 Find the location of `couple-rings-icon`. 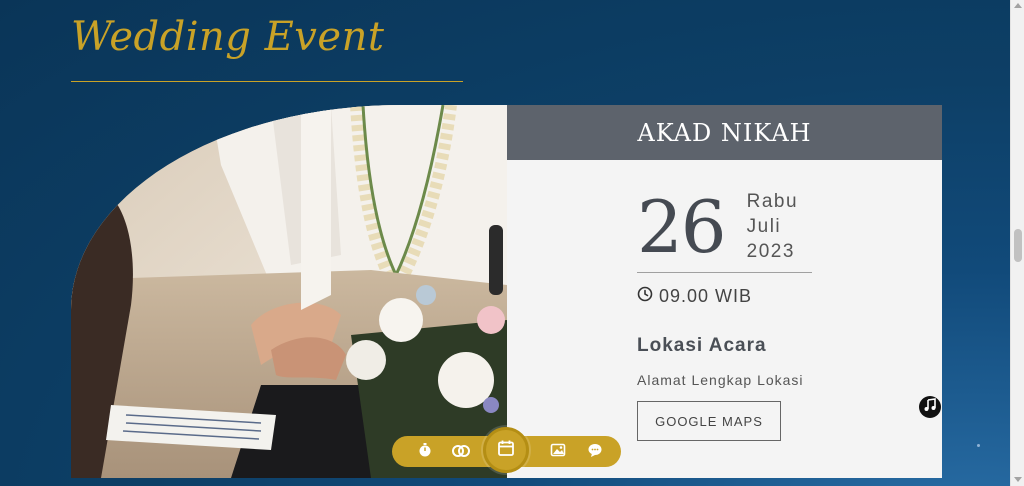

couple-rings-icon is located at coordinates (461, 452).